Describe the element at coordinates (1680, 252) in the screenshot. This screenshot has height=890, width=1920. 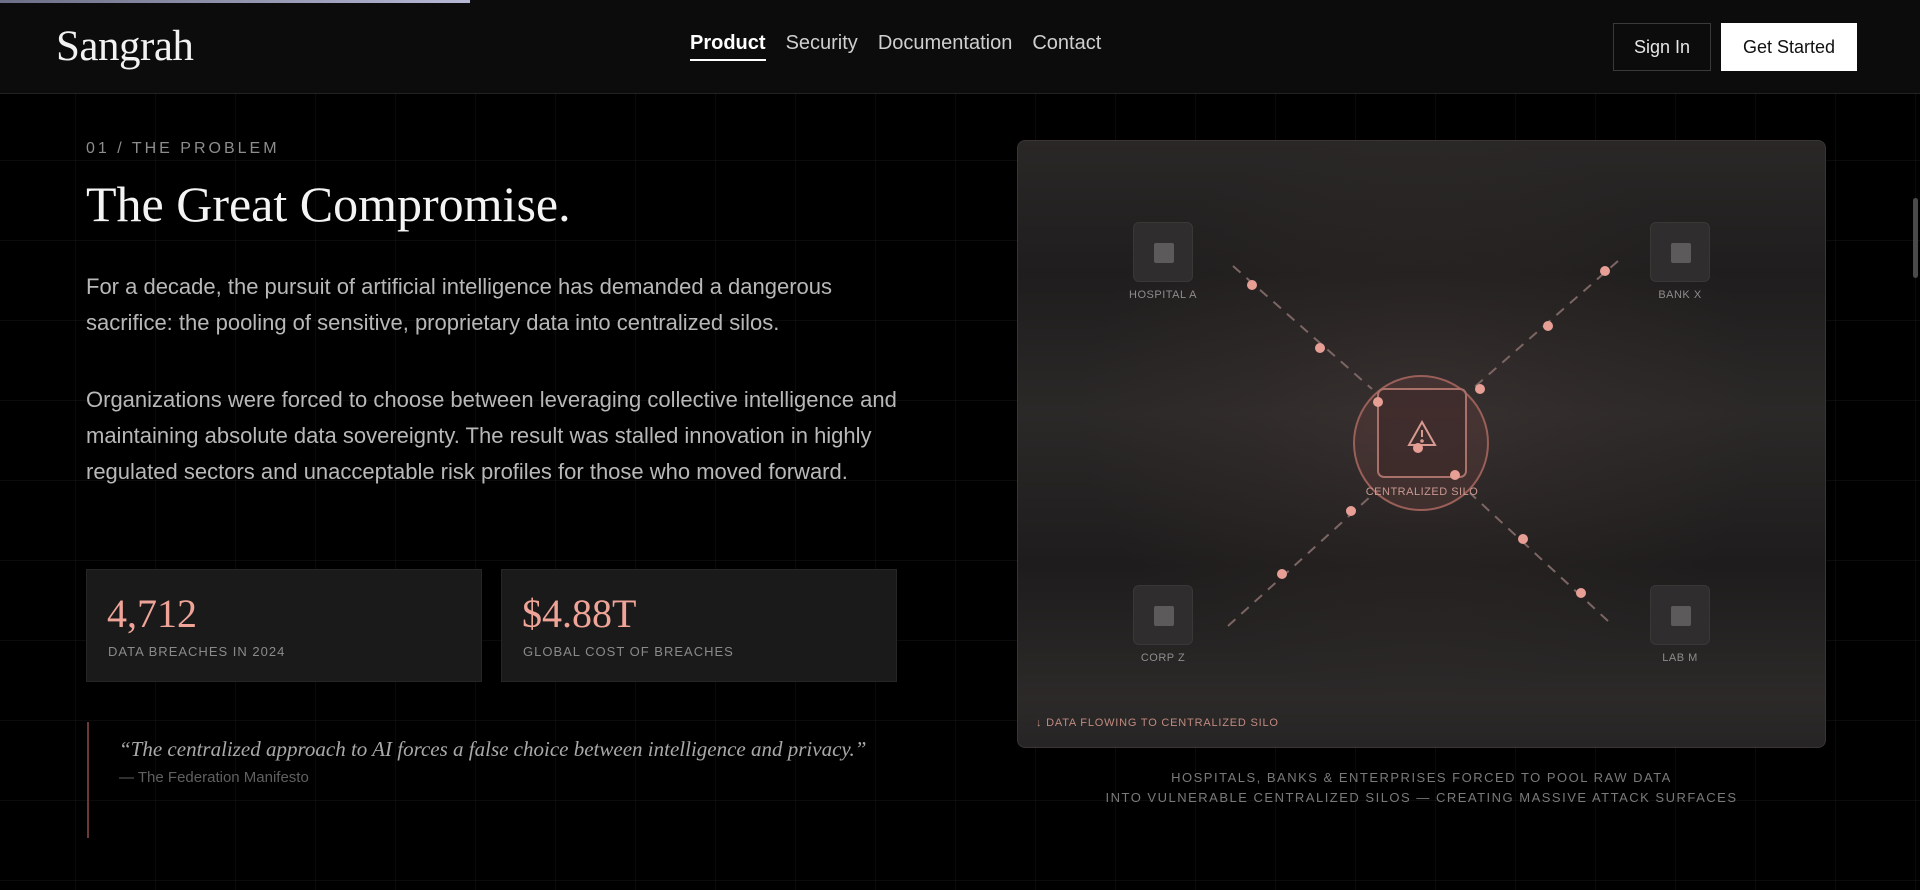
I see `node-bank` at that location.